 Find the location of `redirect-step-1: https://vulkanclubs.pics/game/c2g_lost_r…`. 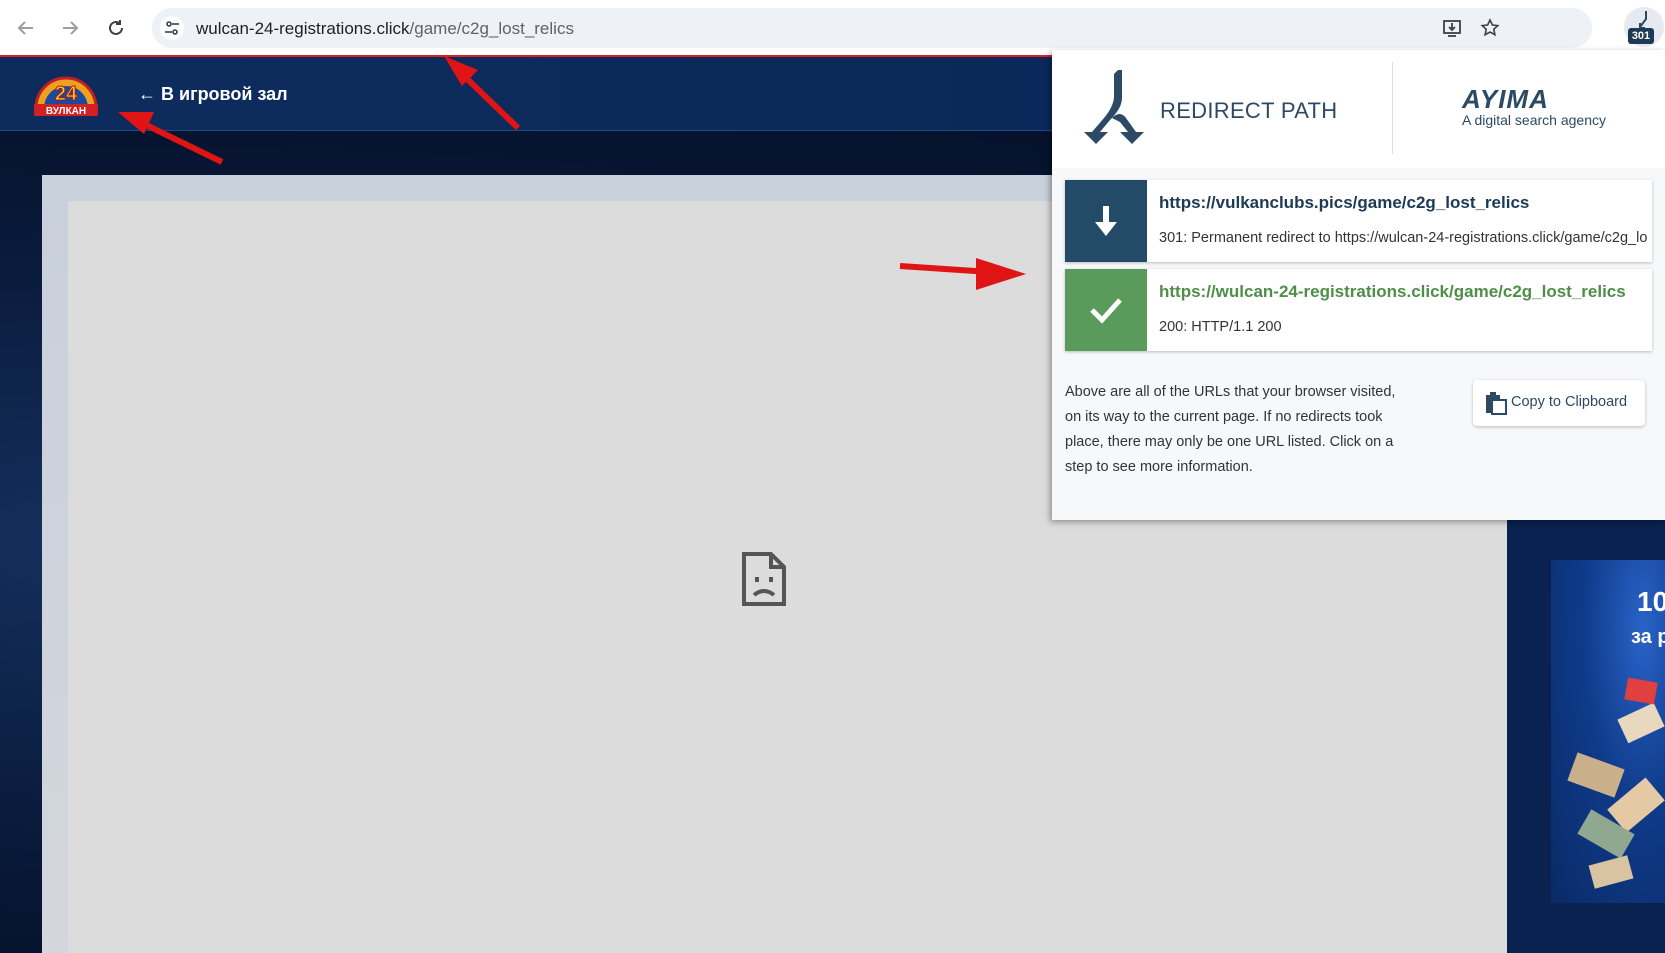

redirect-step-1: https://vulkanclubs.pics/game/c2g_lost_r… is located at coordinates (1358, 221).